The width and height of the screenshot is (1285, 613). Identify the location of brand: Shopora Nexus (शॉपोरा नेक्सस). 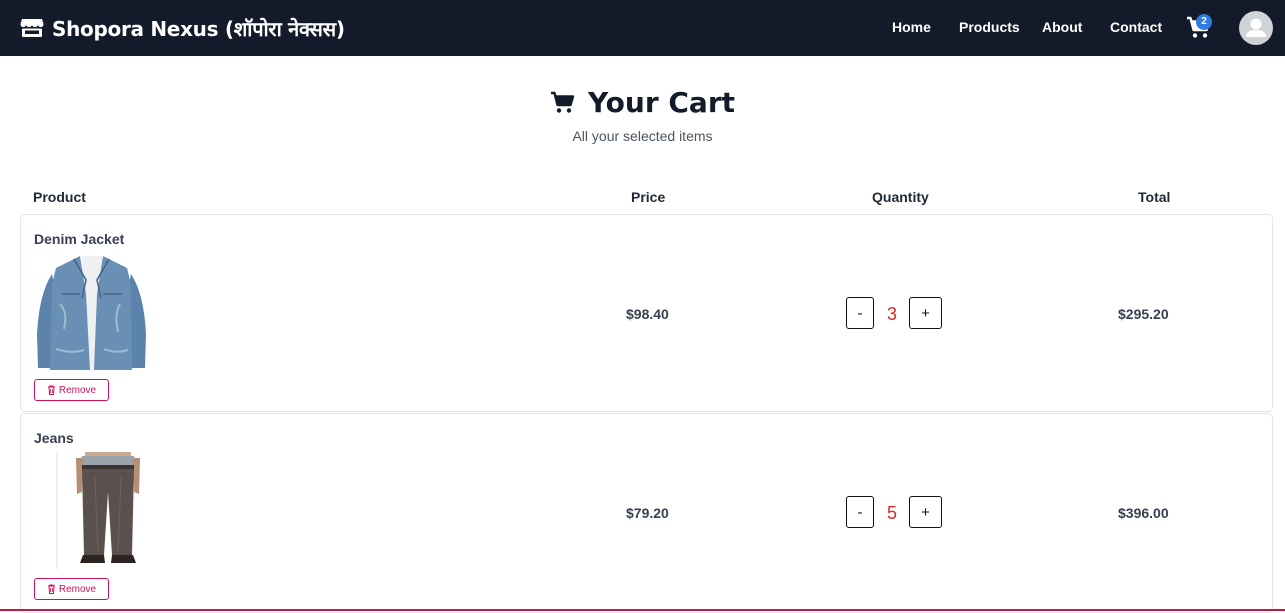
(182, 28).